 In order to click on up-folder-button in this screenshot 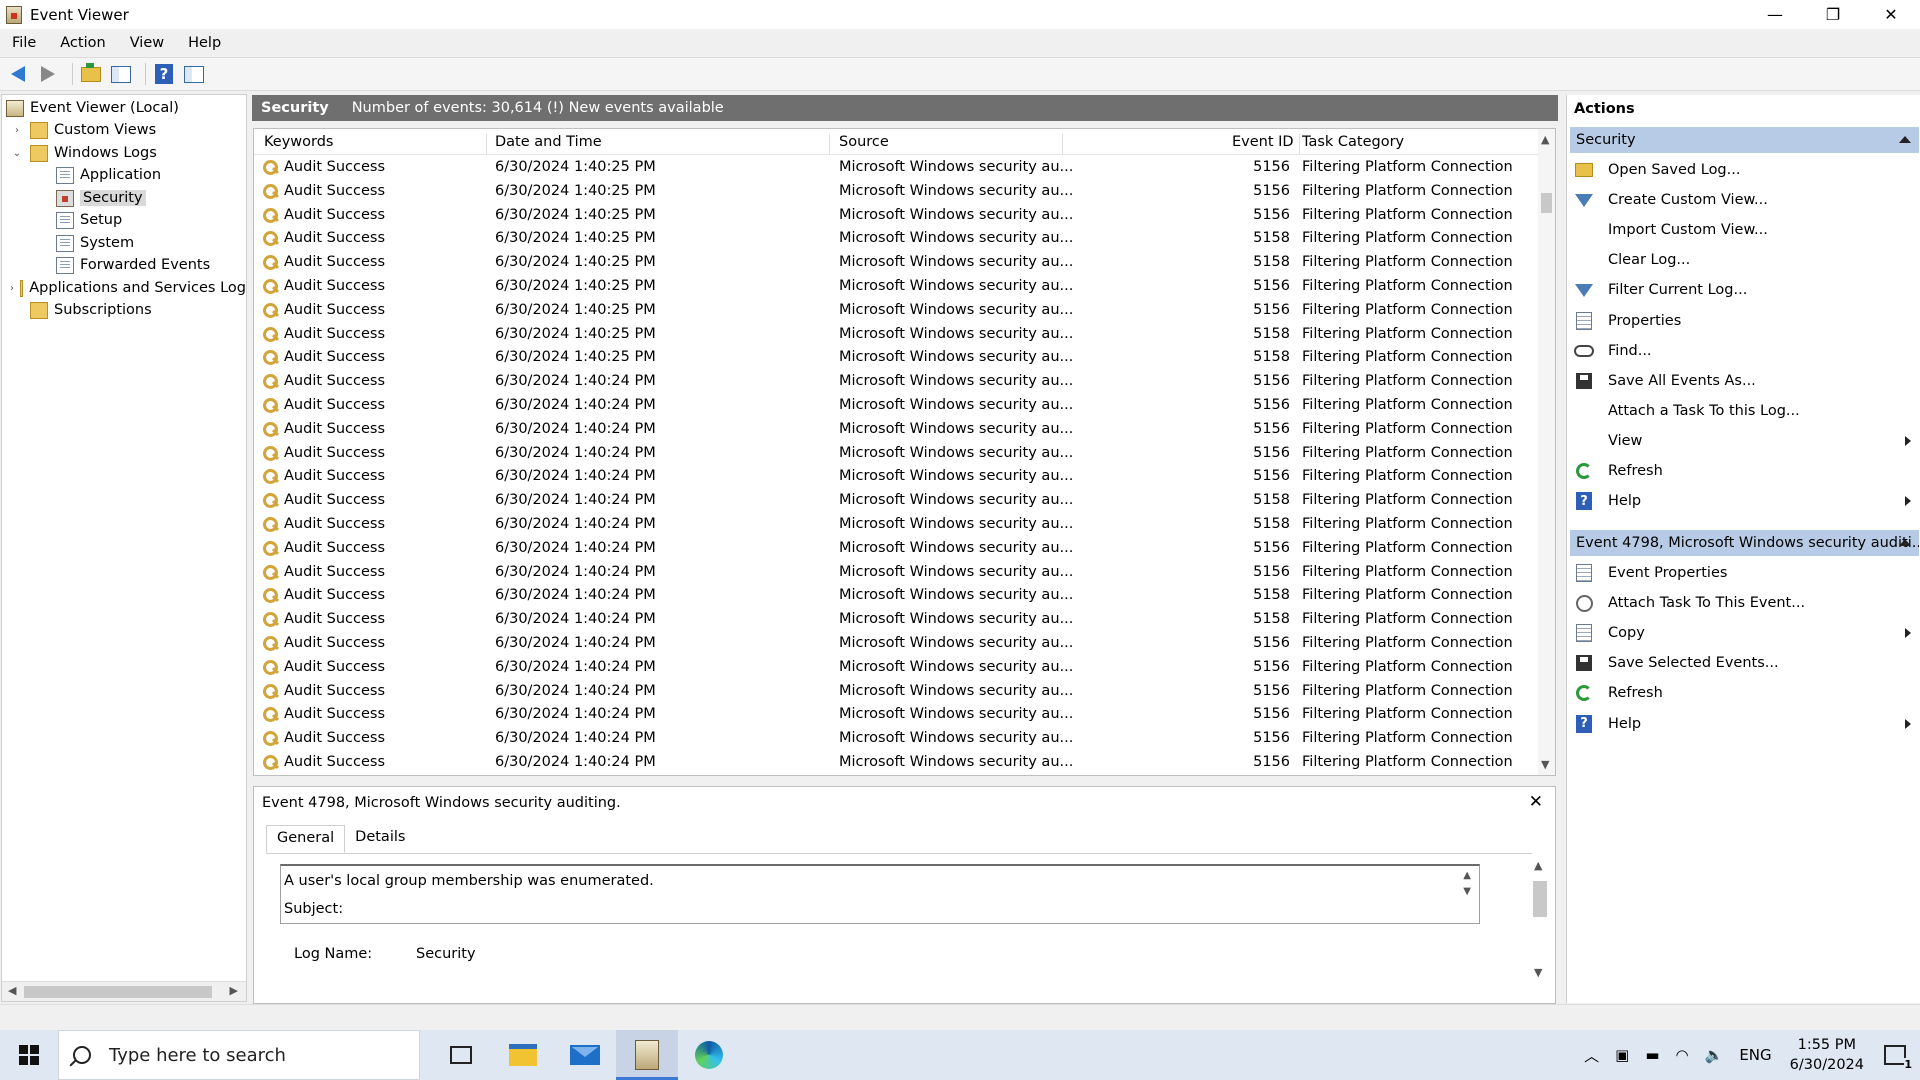, I will do `click(91, 74)`.